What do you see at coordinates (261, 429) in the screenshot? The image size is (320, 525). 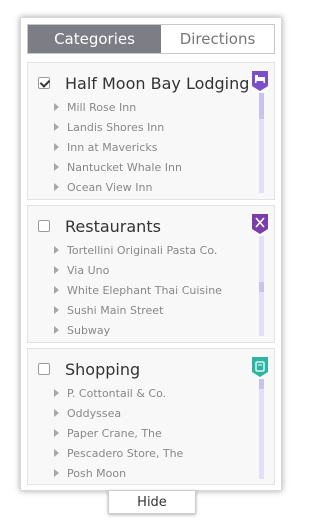 I see `scrollbar-track` at bounding box center [261, 429].